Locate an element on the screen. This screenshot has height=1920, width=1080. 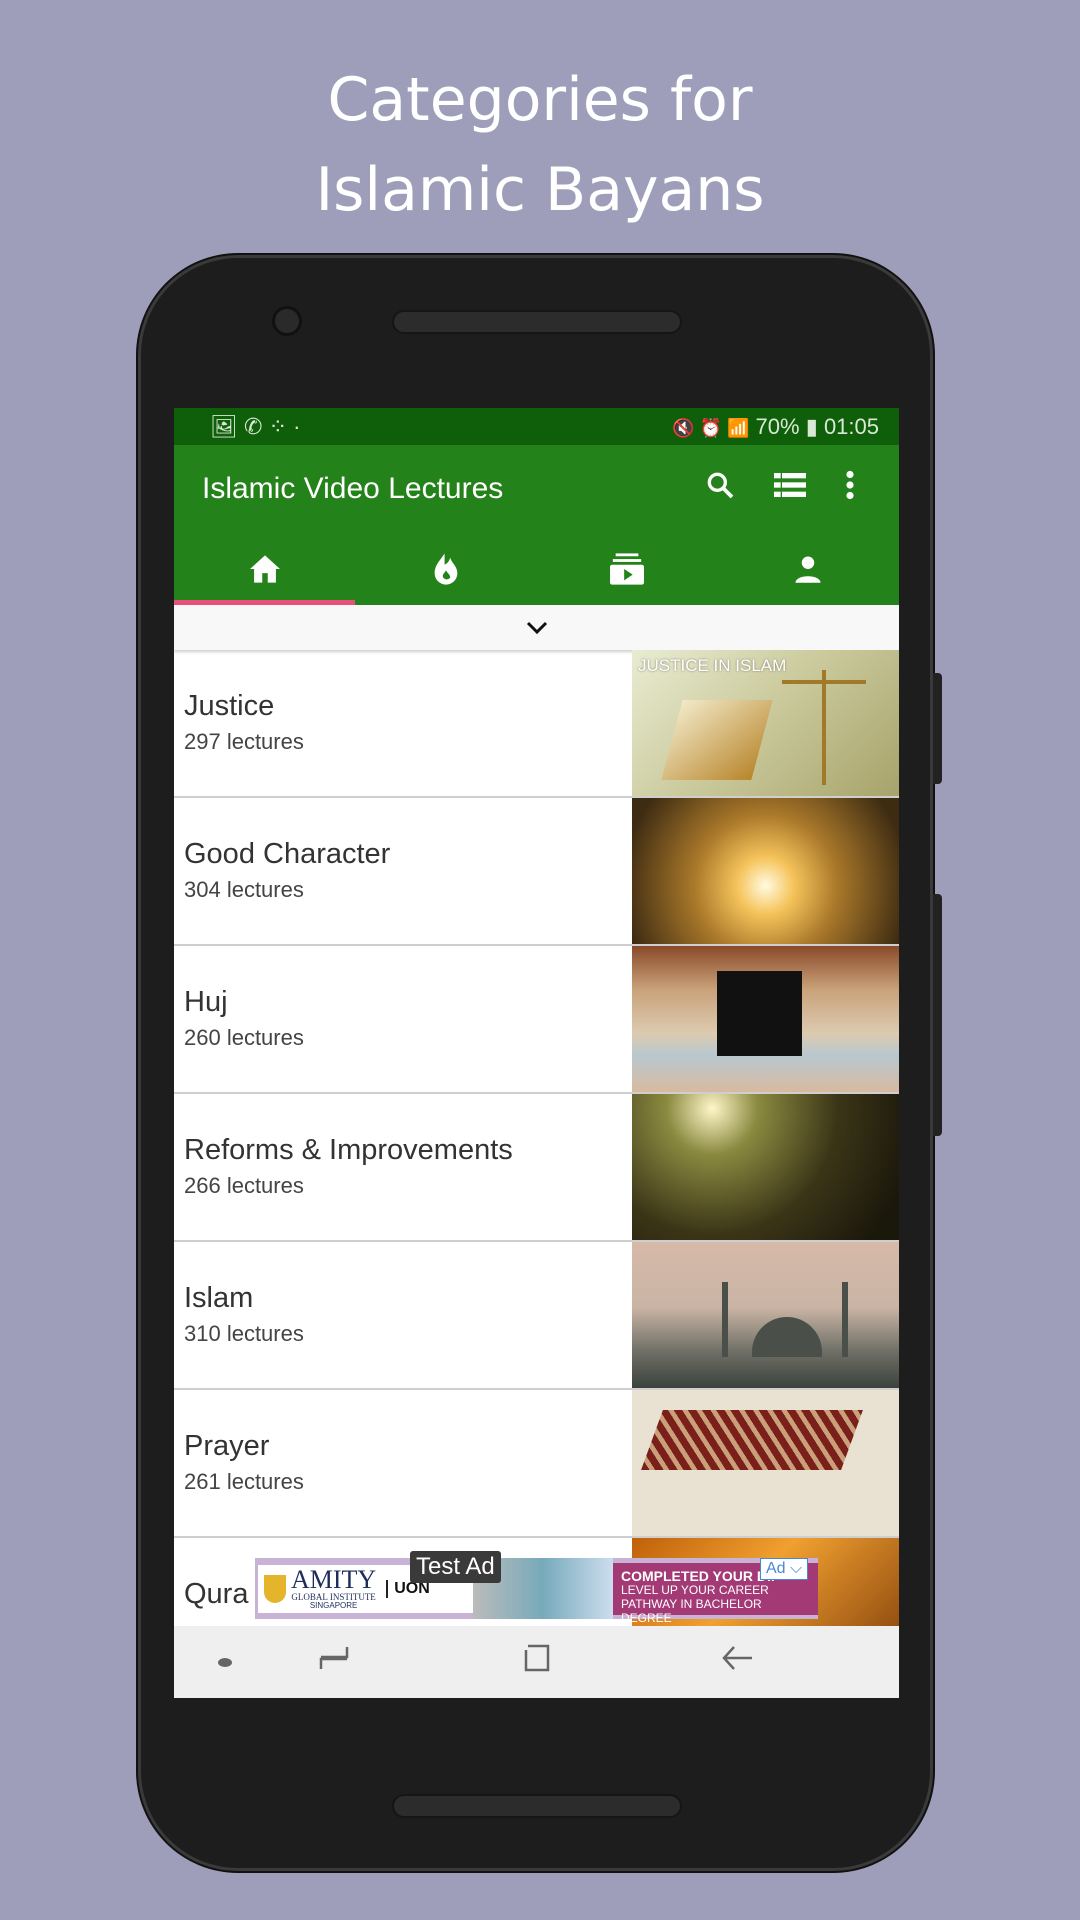
ad-brand-location: SINGAPORE is located at coordinates (333, 1605).